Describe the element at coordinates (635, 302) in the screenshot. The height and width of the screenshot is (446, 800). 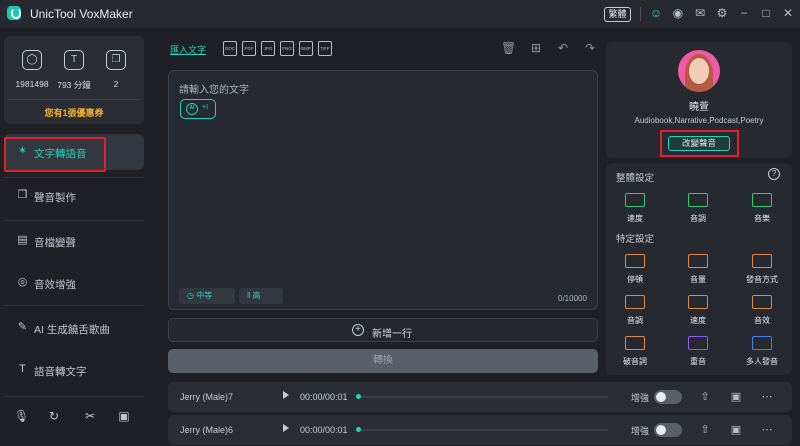
I see `pitch-icon` at that location.